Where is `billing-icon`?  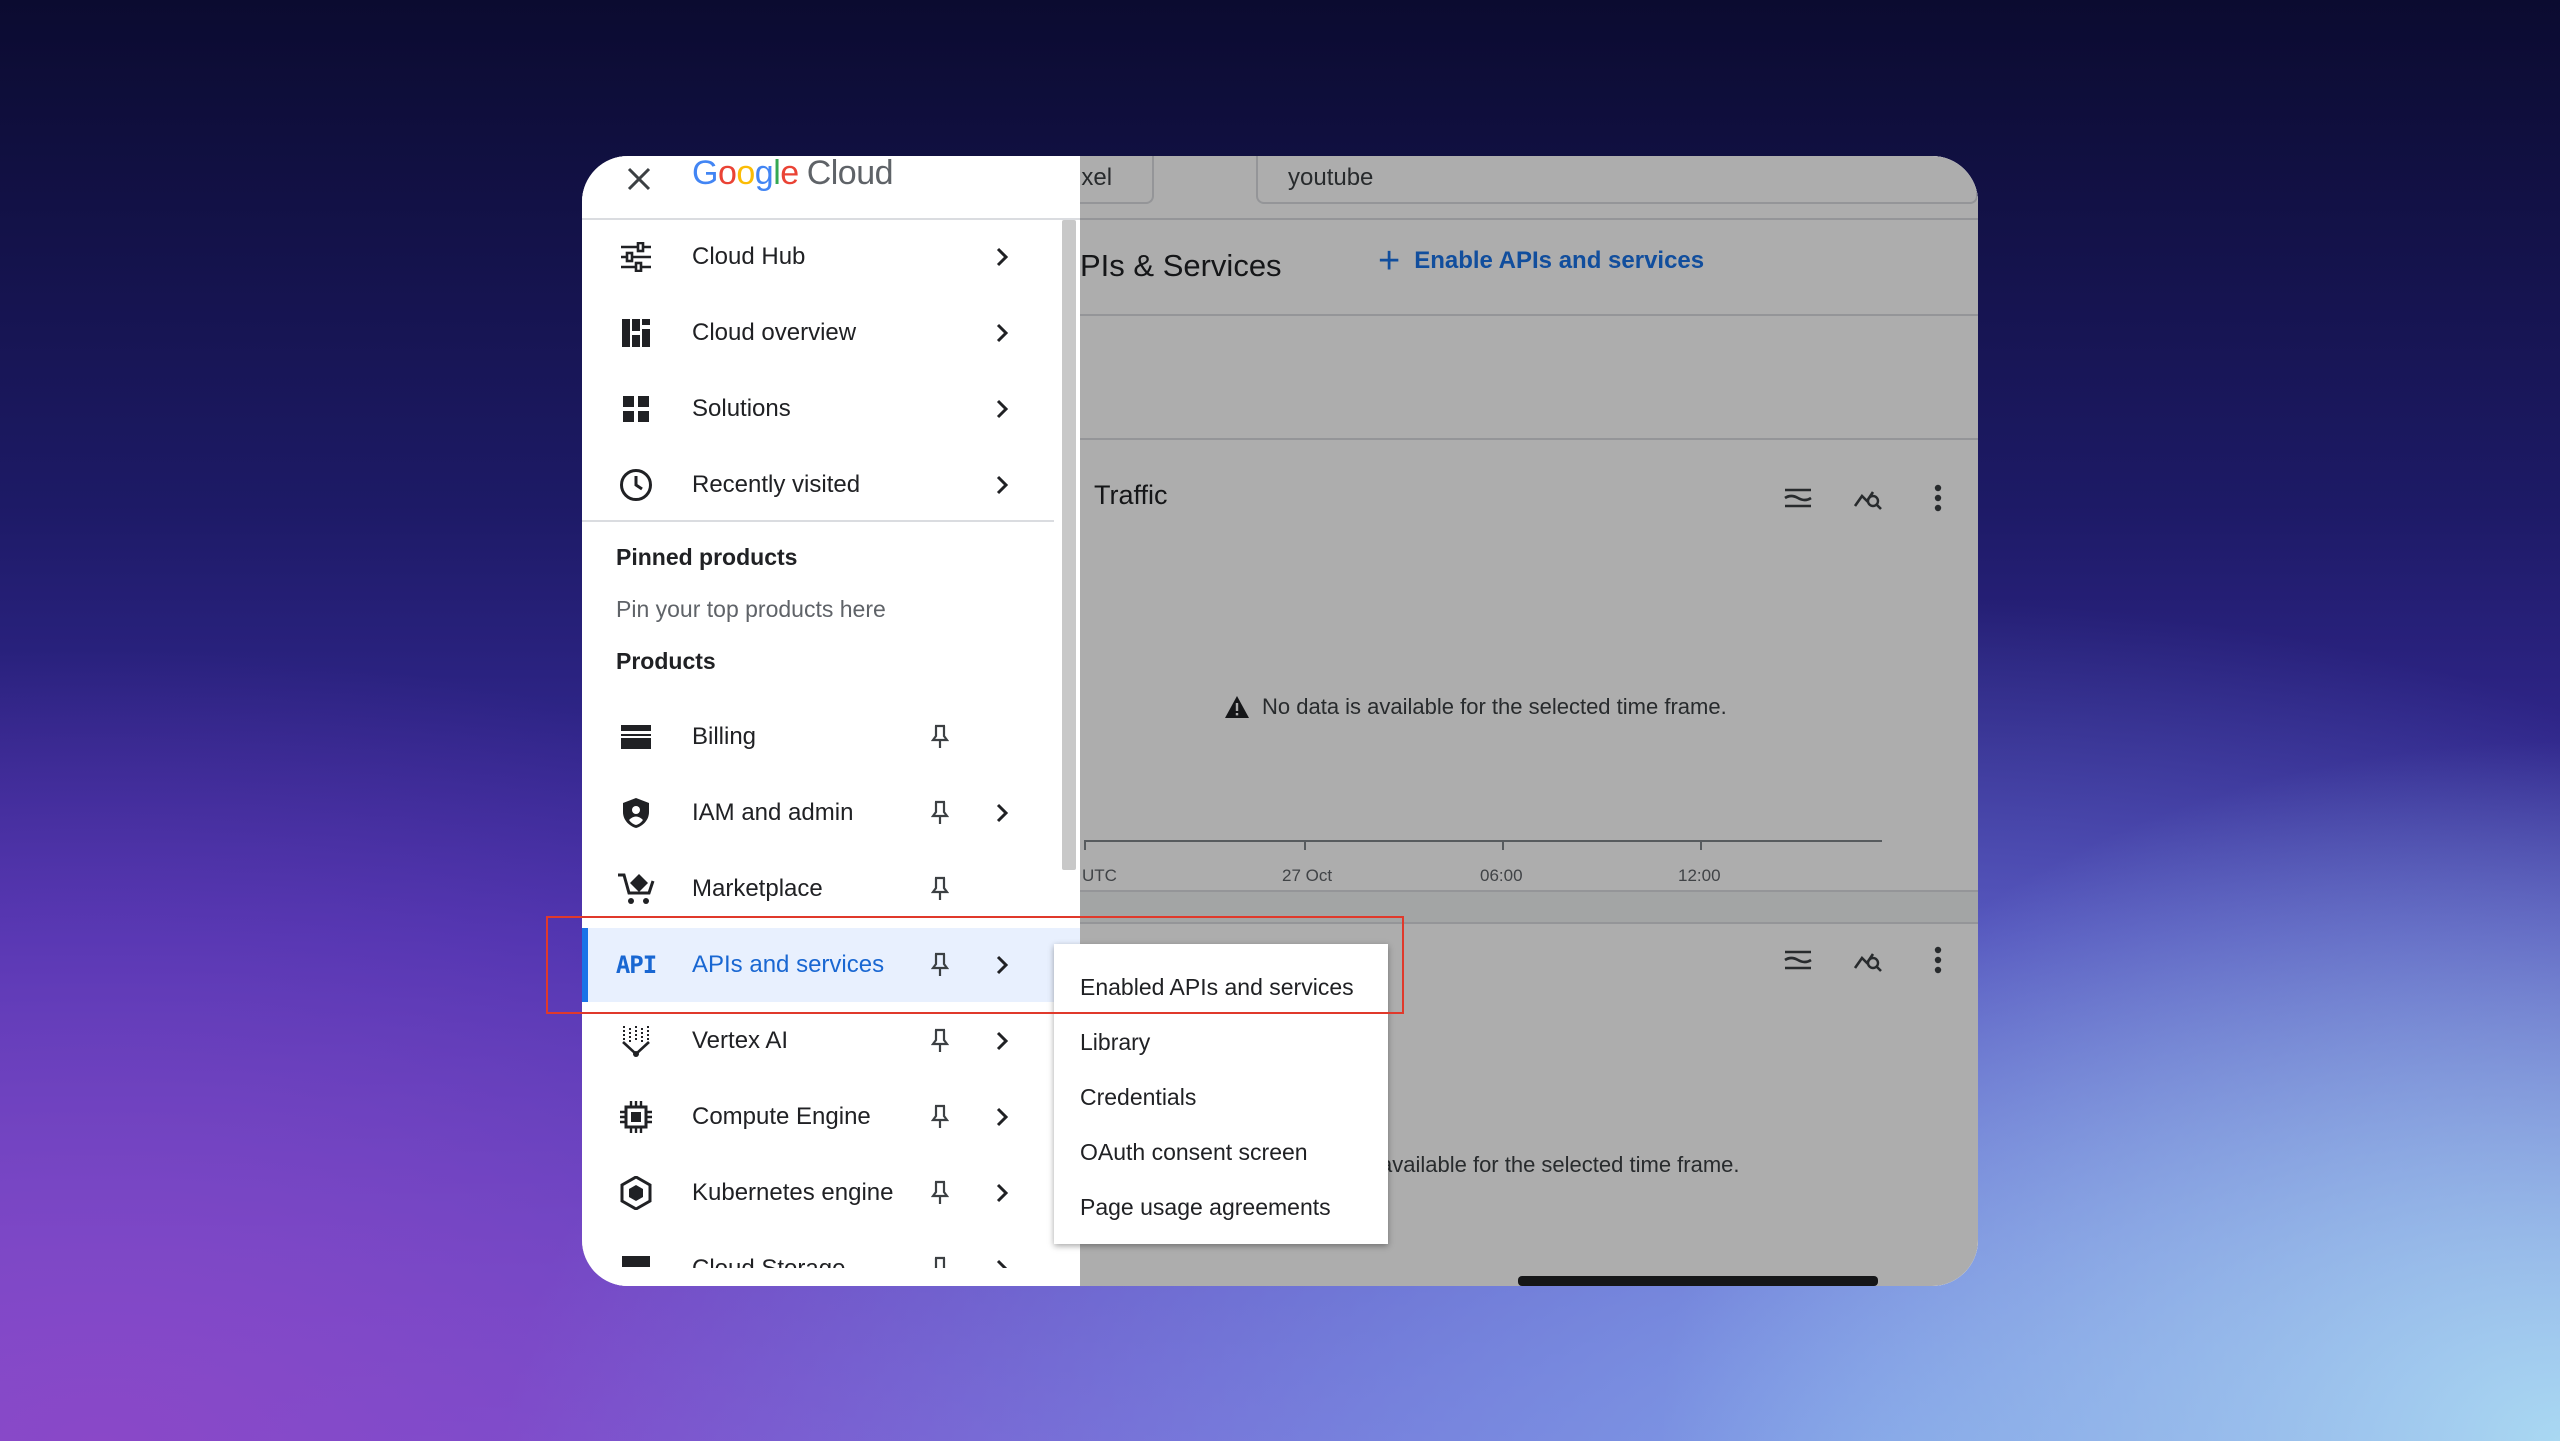 billing-icon is located at coordinates (636, 737).